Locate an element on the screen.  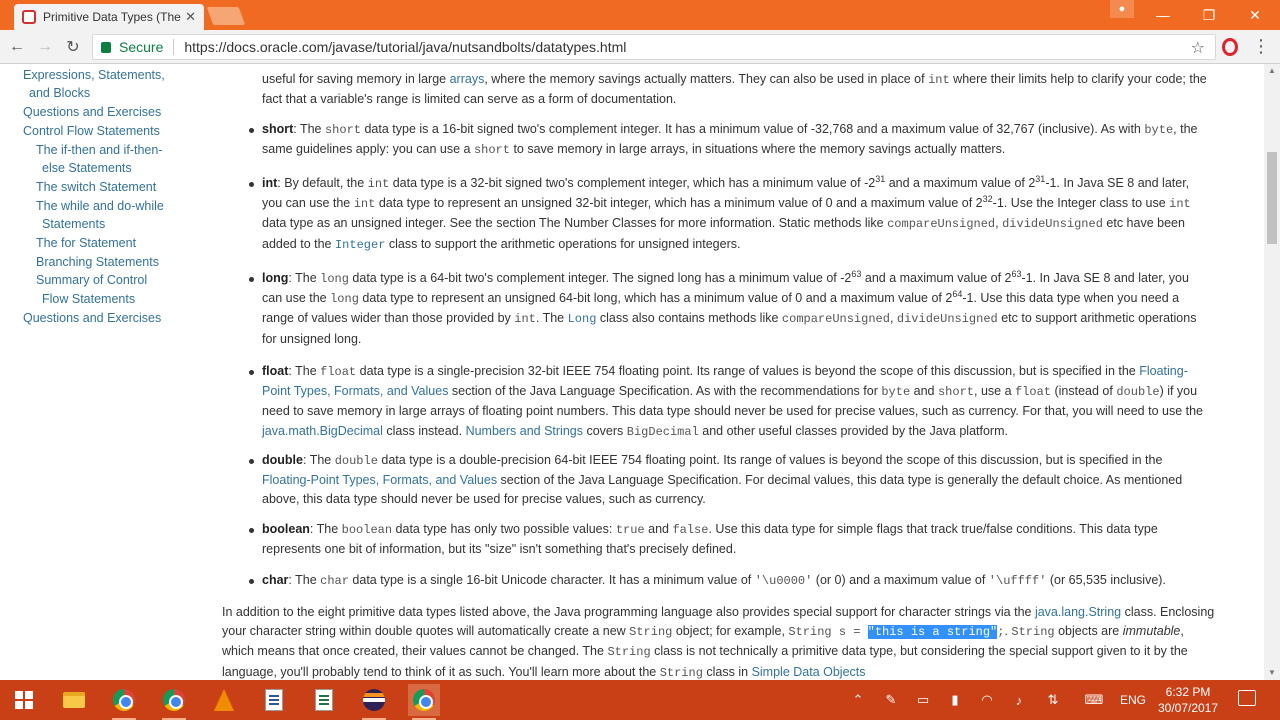
windows-start-icon is located at coordinates (24, 700).